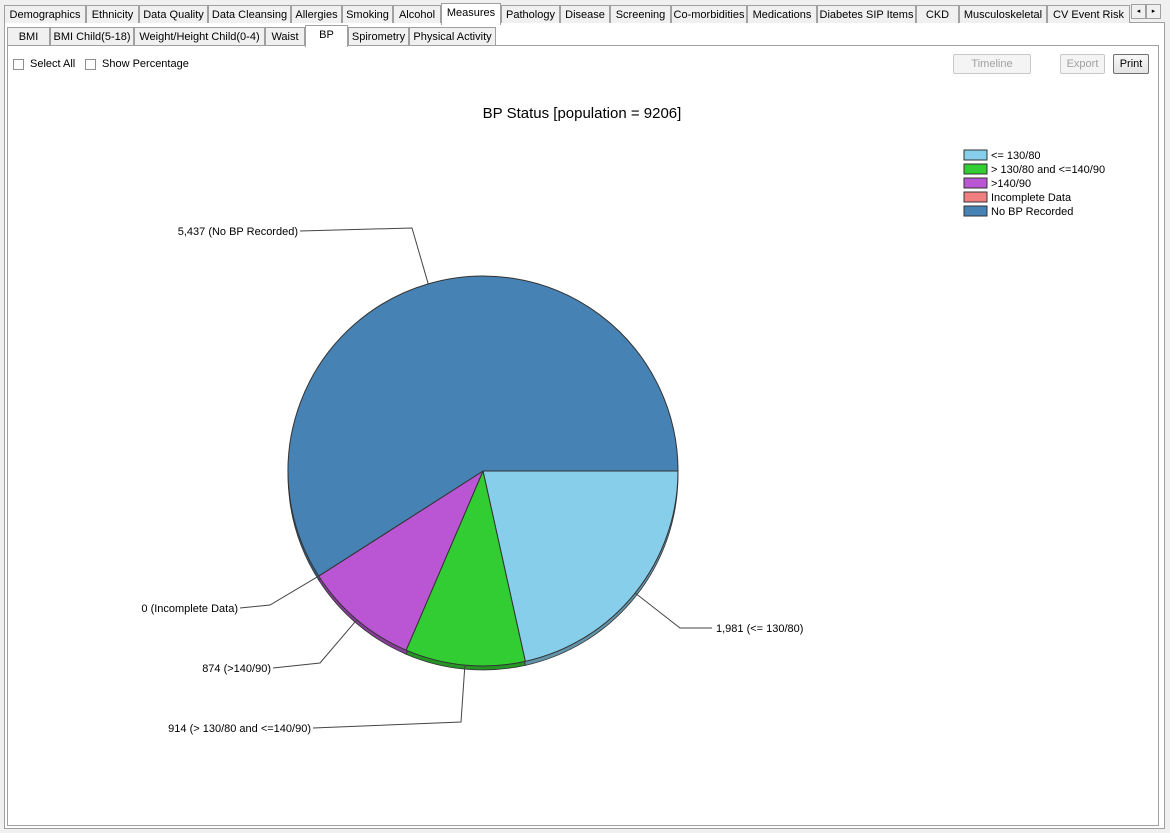 The width and height of the screenshot is (1170, 833). I want to click on data-label-130-80-and-140-90: 914 (> 130/80 and <=140/90), so click(239, 729).